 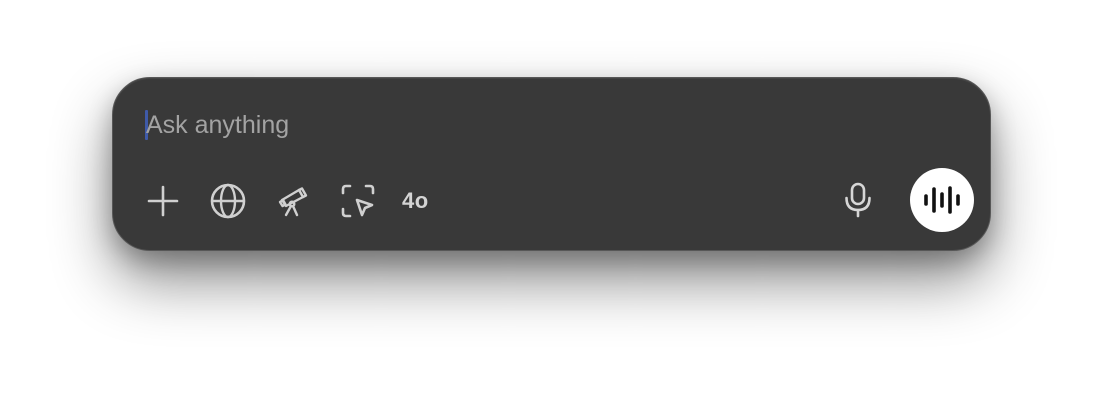 I want to click on deep-research-button, so click(x=293, y=201).